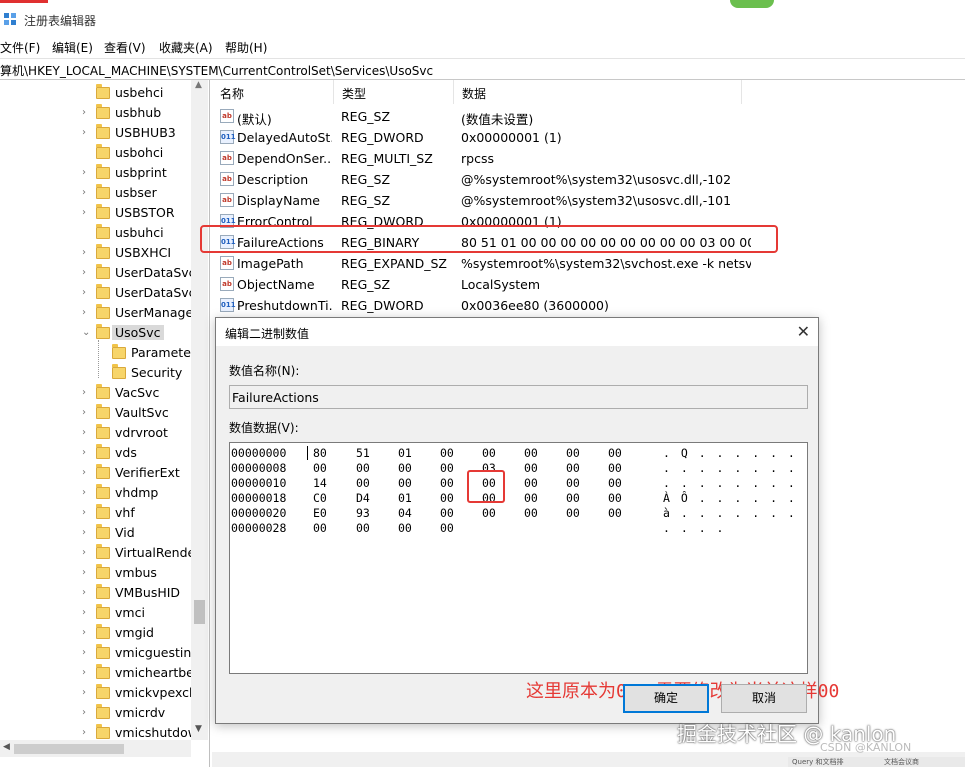  Describe the element at coordinates (323, 453) in the screenshot. I see `hex-byte: 80` at that location.